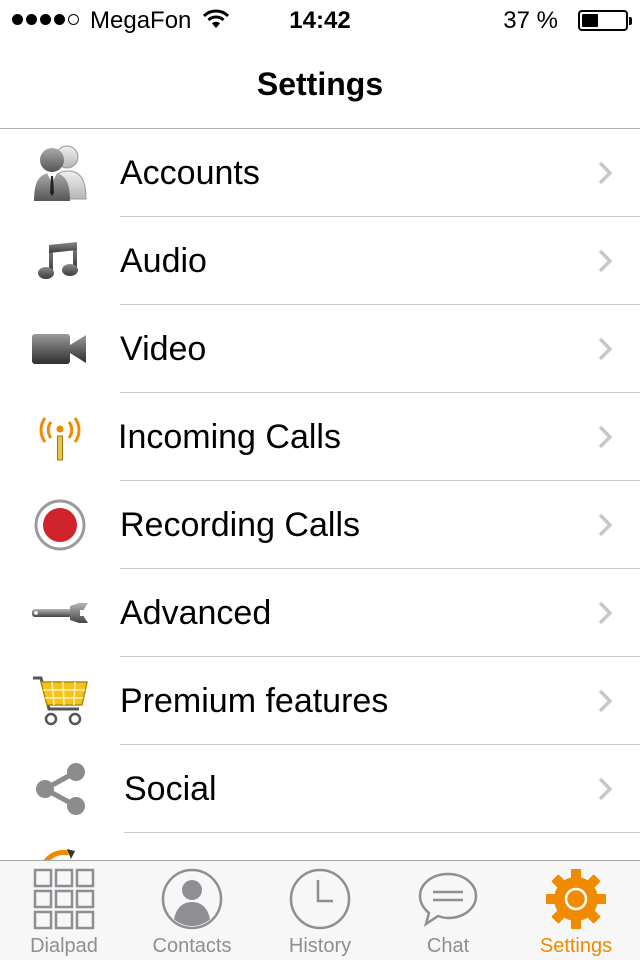 The image size is (640, 960). I want to click on tab-label: Settings, so click(576, 946).